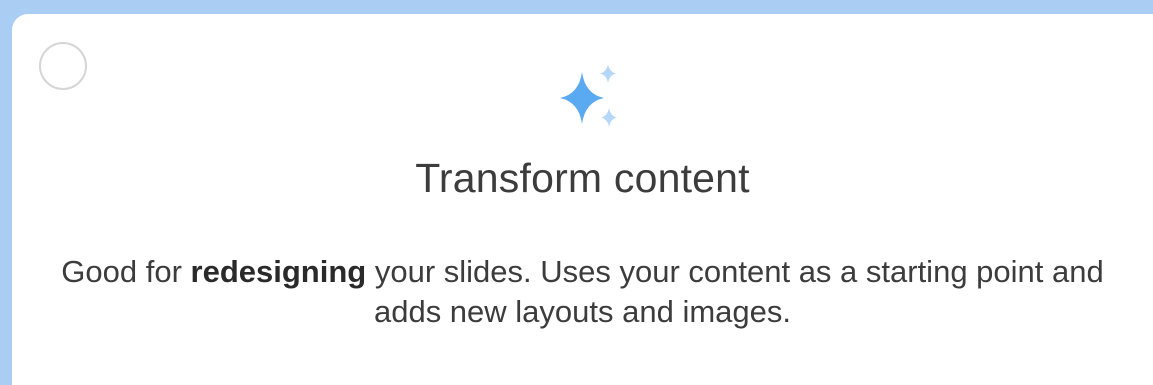 This screenshot has height=385, width=1153. Describe the element at coordinates (608, 73) in the screenshot. I see `sparkle-small-star-top` at that location.